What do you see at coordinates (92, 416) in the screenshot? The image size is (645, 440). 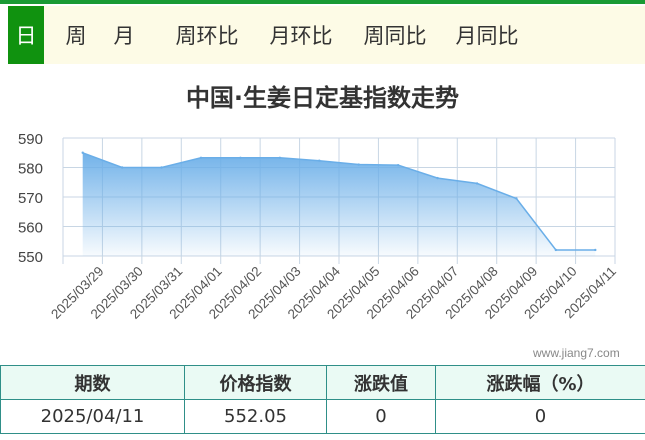 I see `cell-period: 2025/04/11` at bounding box center [92, 416].